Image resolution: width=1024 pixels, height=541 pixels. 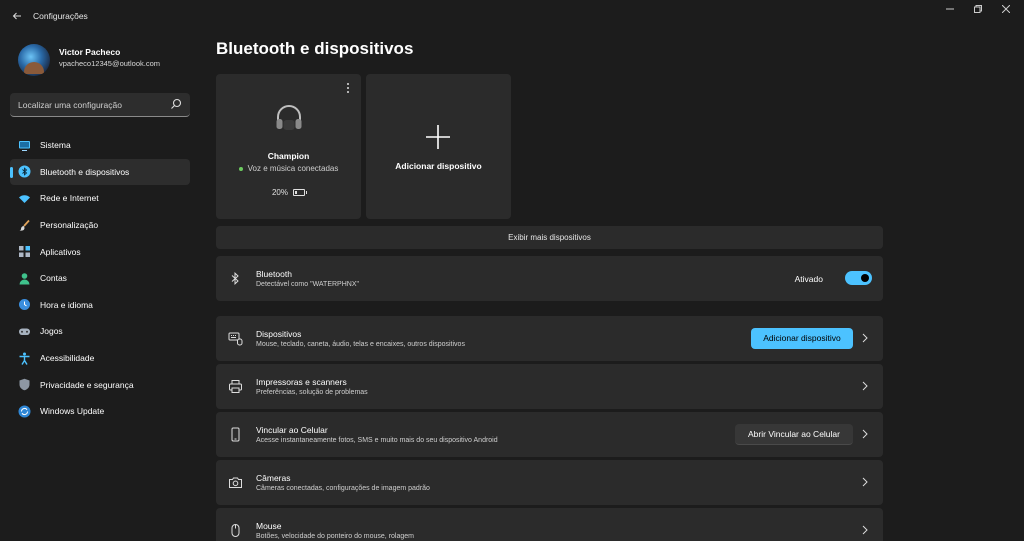 What do you see at coordinates (55, 145) in the screenshot?
I see `sidebar-item-label: Sistema` at bounding box center [55, 145].